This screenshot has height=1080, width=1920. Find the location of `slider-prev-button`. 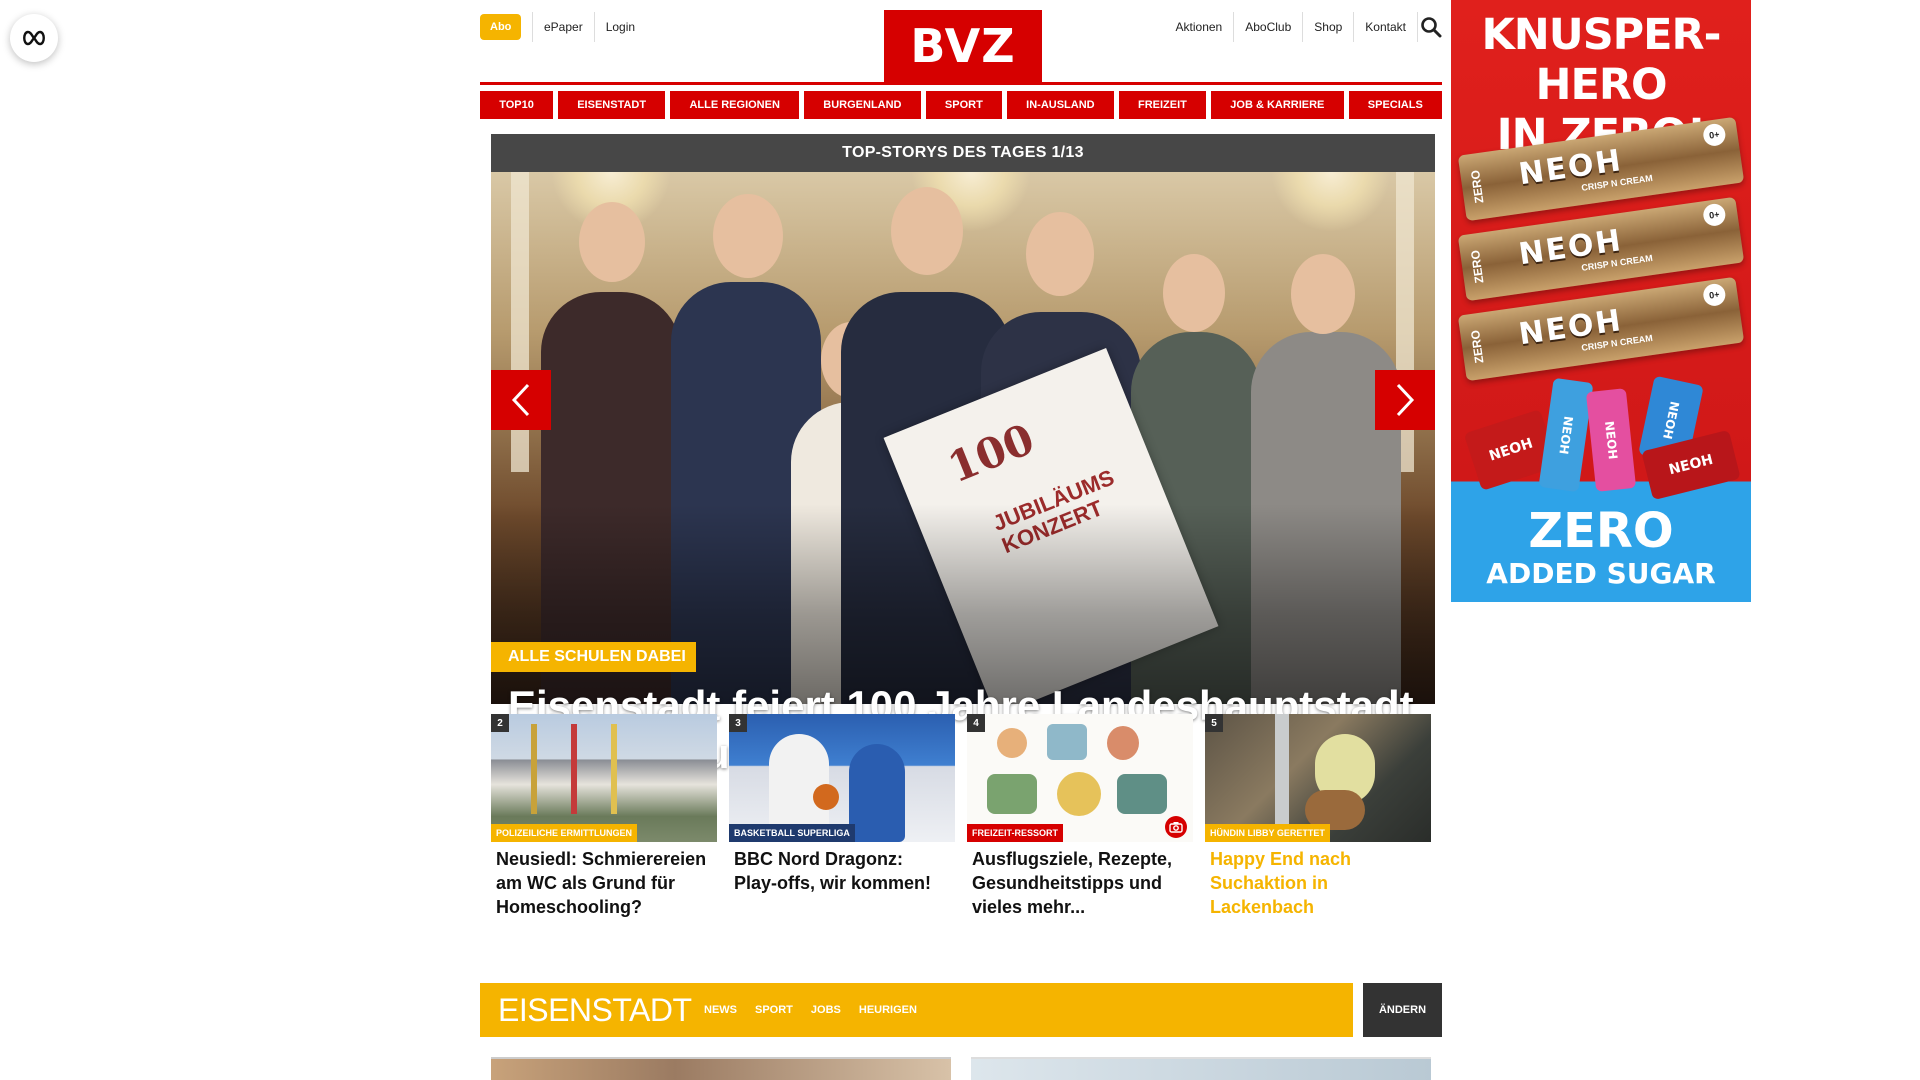

slider-prev-button is located at coordinates (521, 400).